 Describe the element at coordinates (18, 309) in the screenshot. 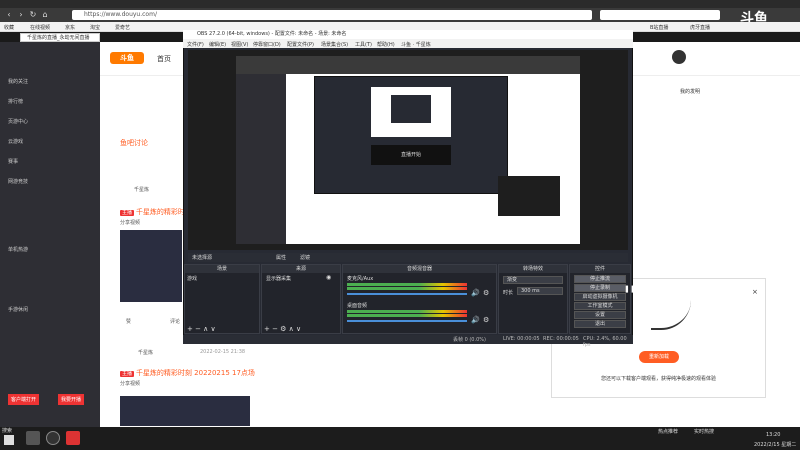

I see `sidebar-item-mobile-games: 手游休闲` at that location.